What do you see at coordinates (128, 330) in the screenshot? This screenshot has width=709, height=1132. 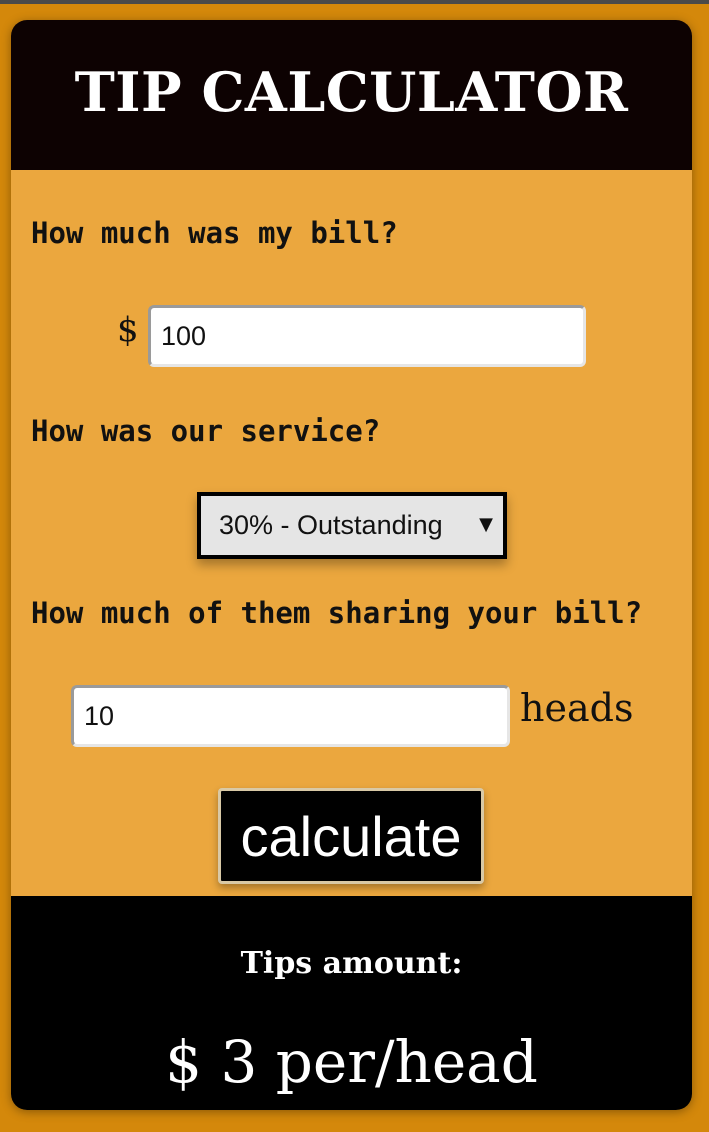 I see `currency-symbol: $` at bounding box center [128, 330].